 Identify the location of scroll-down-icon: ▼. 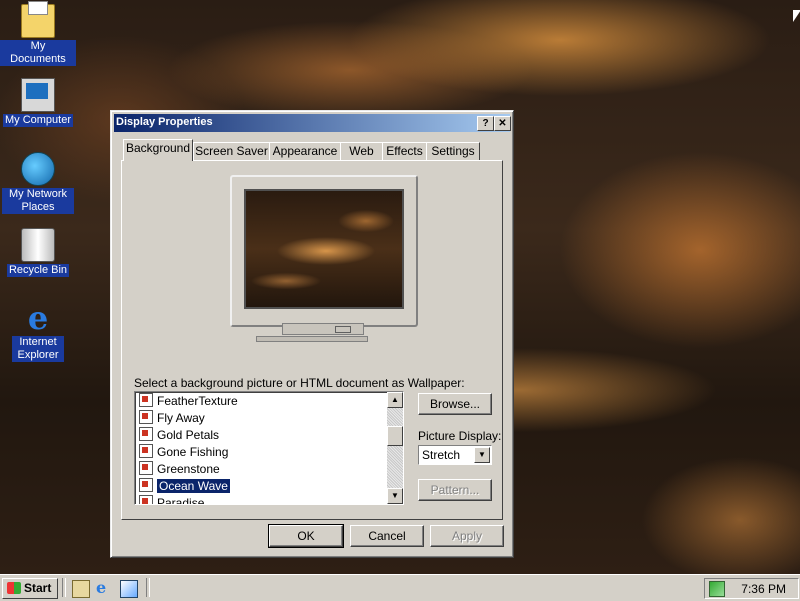
(395, 496).